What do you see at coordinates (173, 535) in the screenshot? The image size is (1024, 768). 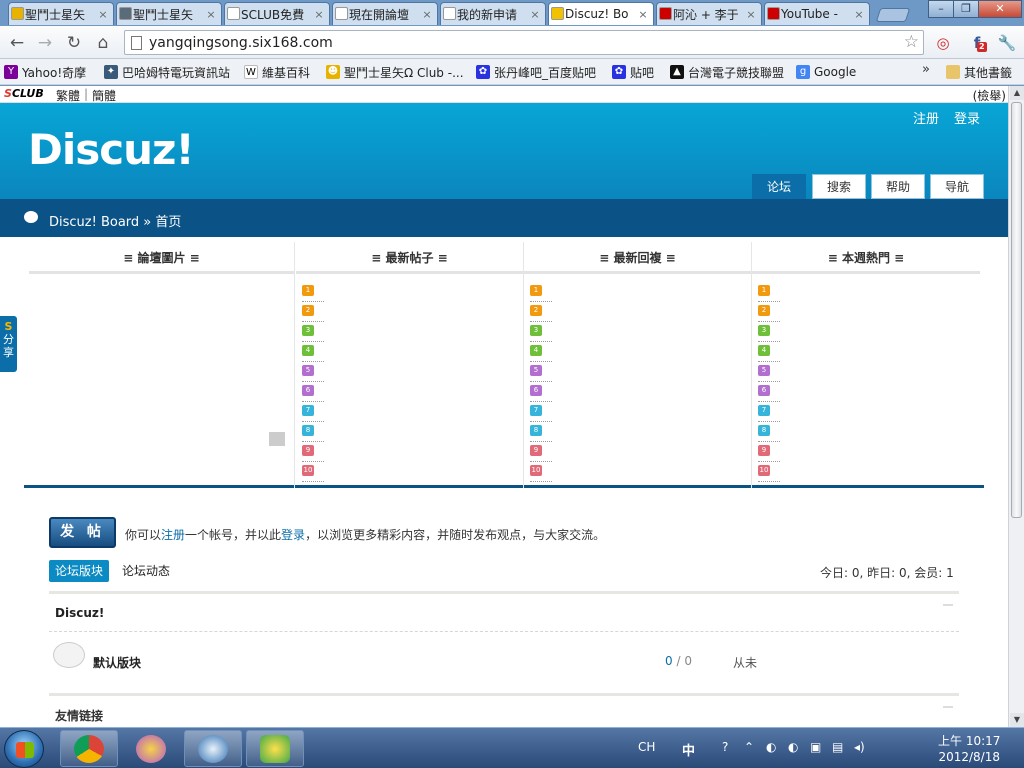 I see `invite-register-link: 注册` at bounding box center [173, 535].